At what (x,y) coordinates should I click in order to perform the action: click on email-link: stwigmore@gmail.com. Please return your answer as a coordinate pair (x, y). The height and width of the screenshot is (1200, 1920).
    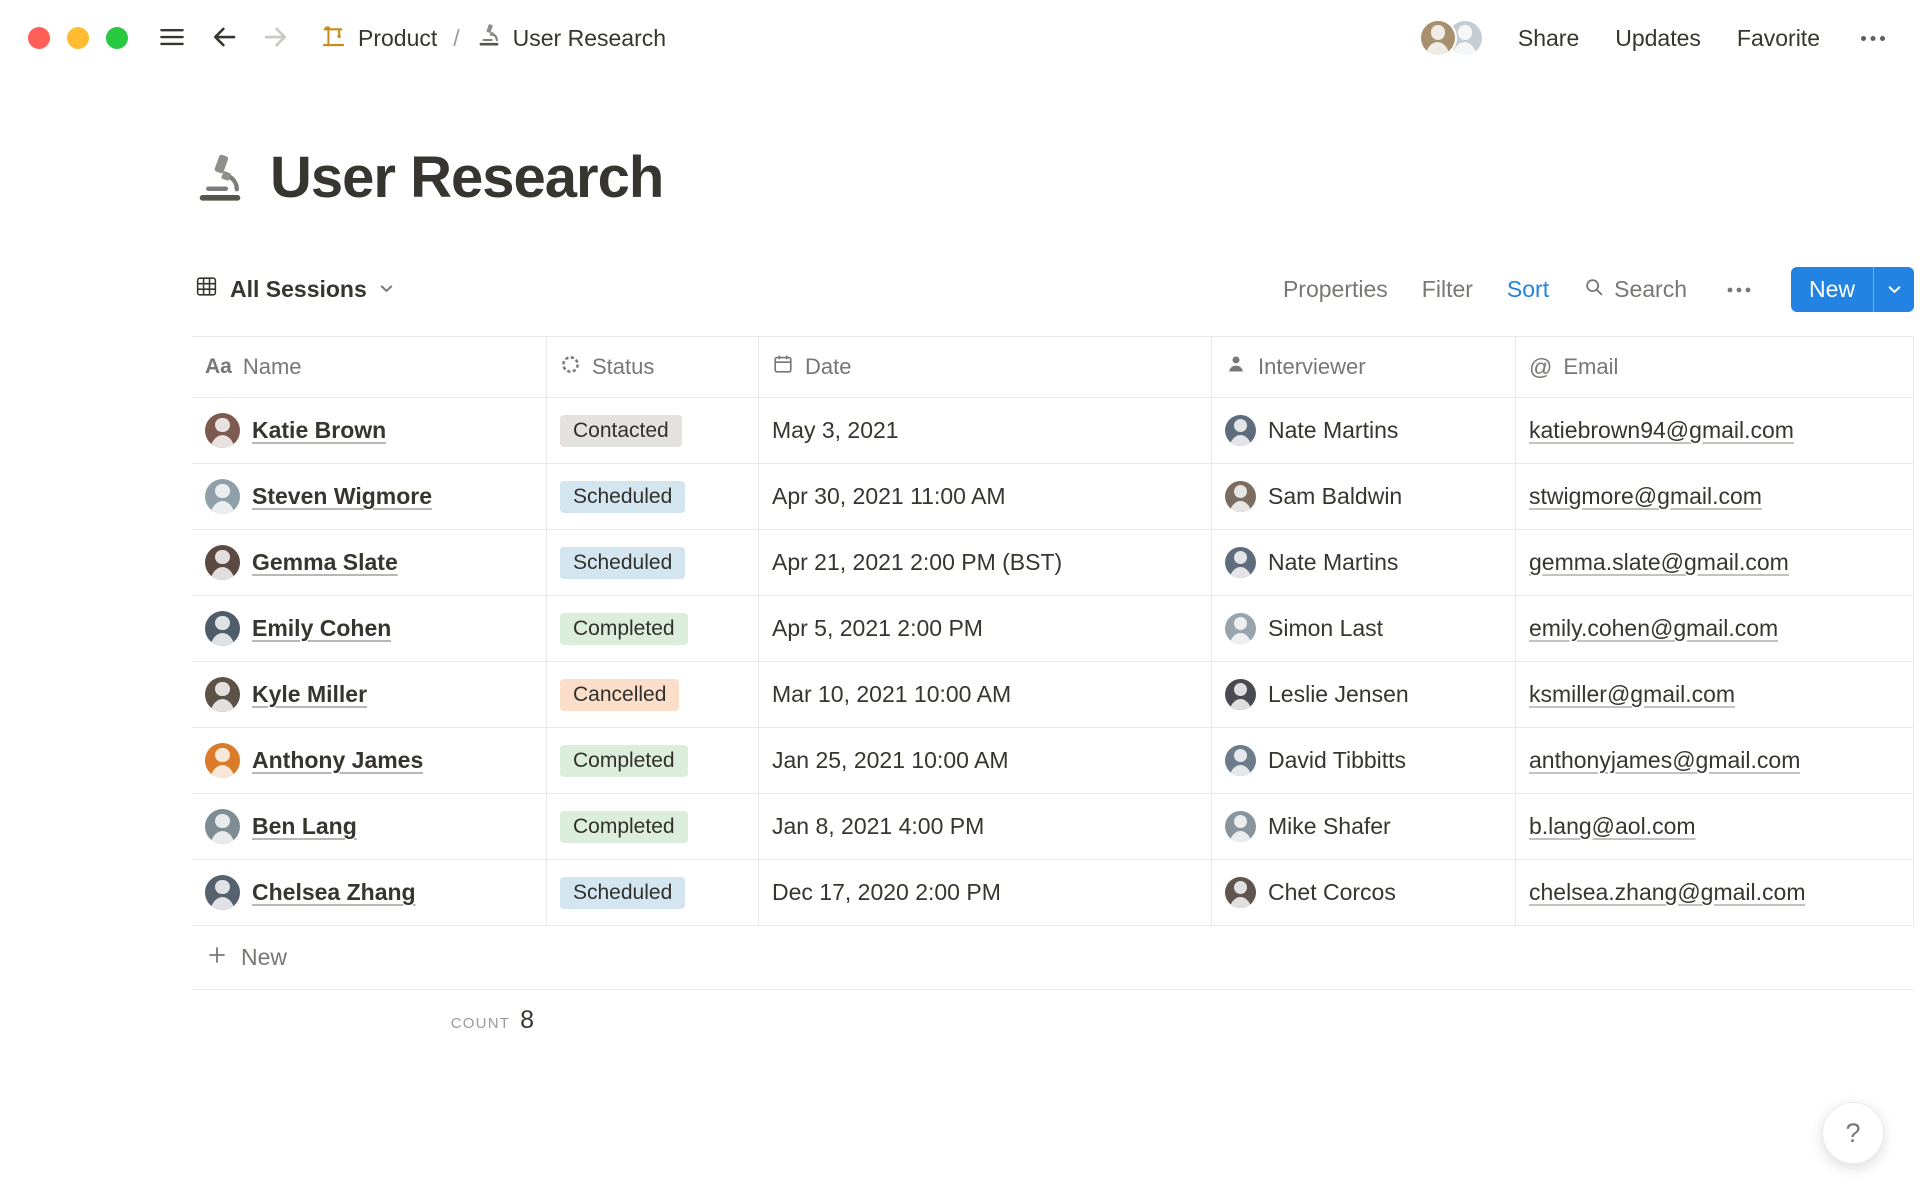
    Looking at the image, I should click on (1645, 496).